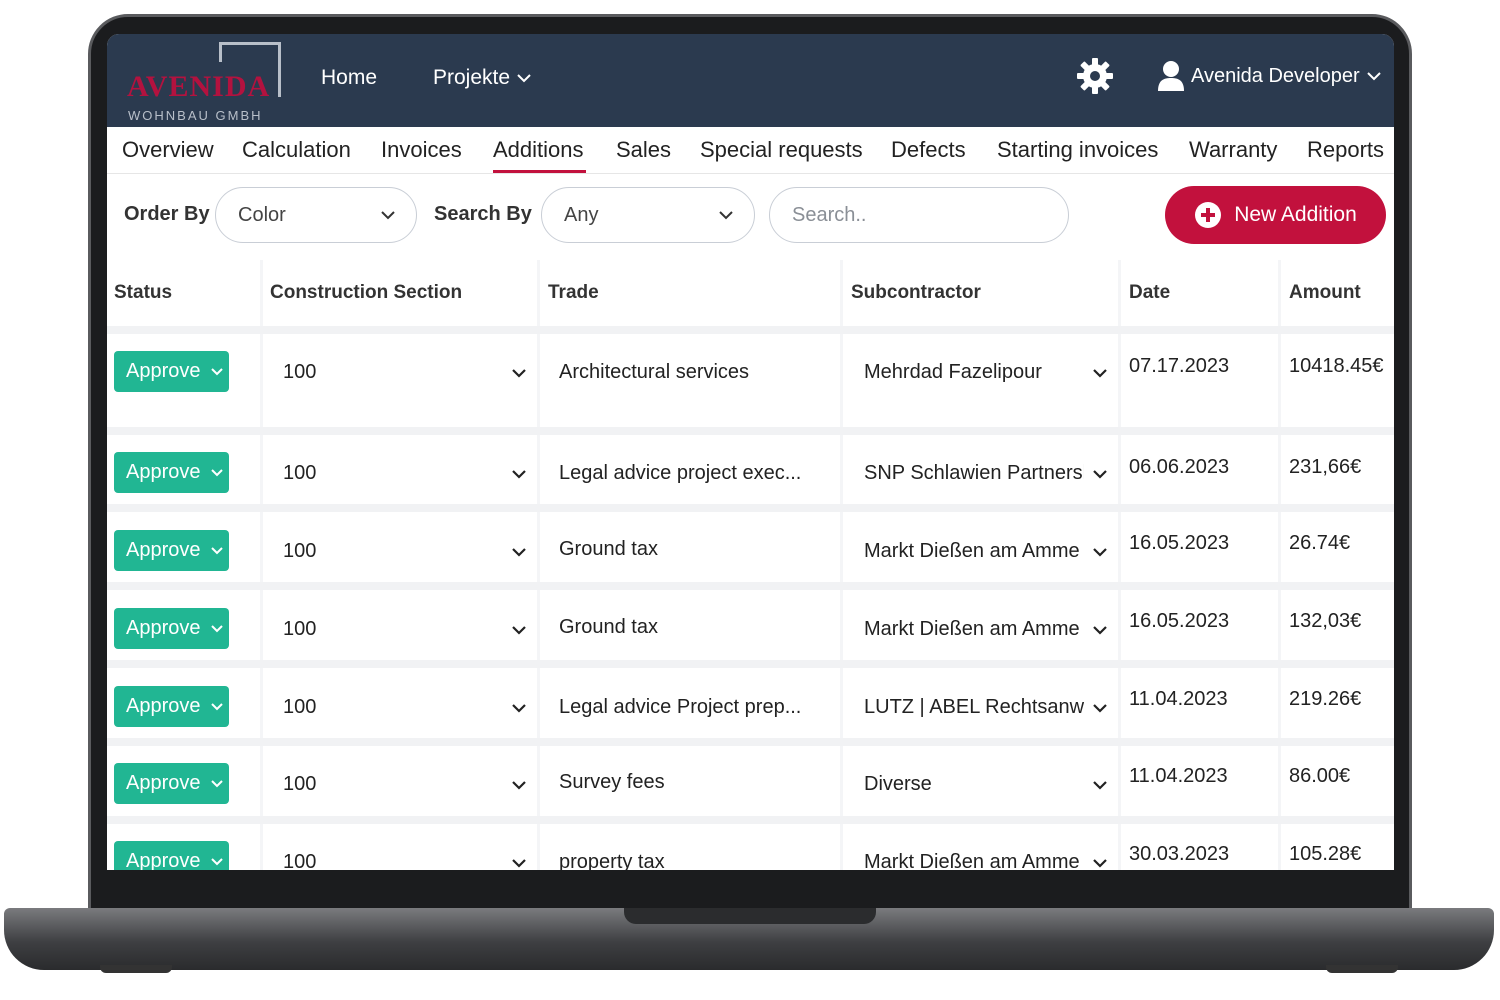 Image resolution: width=1500 pixels, height=1000 pixels. I want to click on nav-projects-menu: Projekte, so click(482, 78).